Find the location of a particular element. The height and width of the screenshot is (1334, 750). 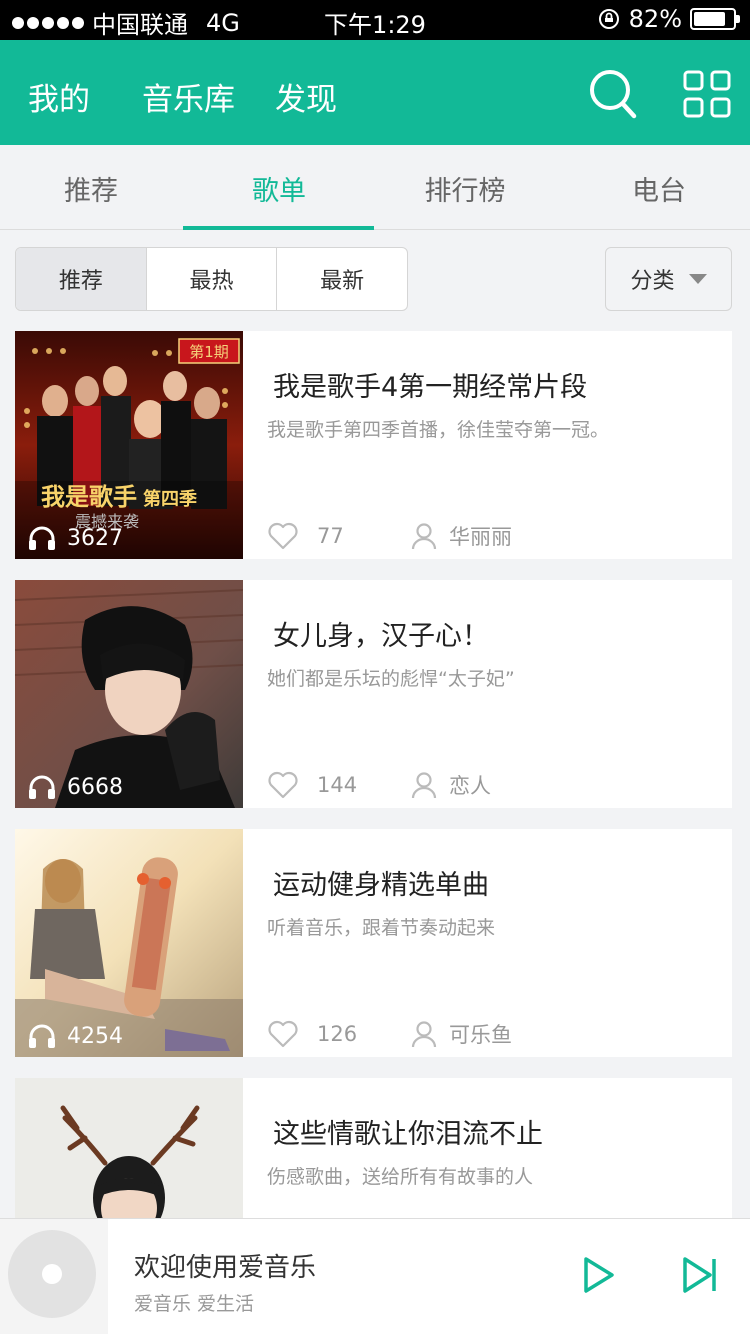

playlist-meta: 77 华丽丽 is located at coordinates (389, 536).